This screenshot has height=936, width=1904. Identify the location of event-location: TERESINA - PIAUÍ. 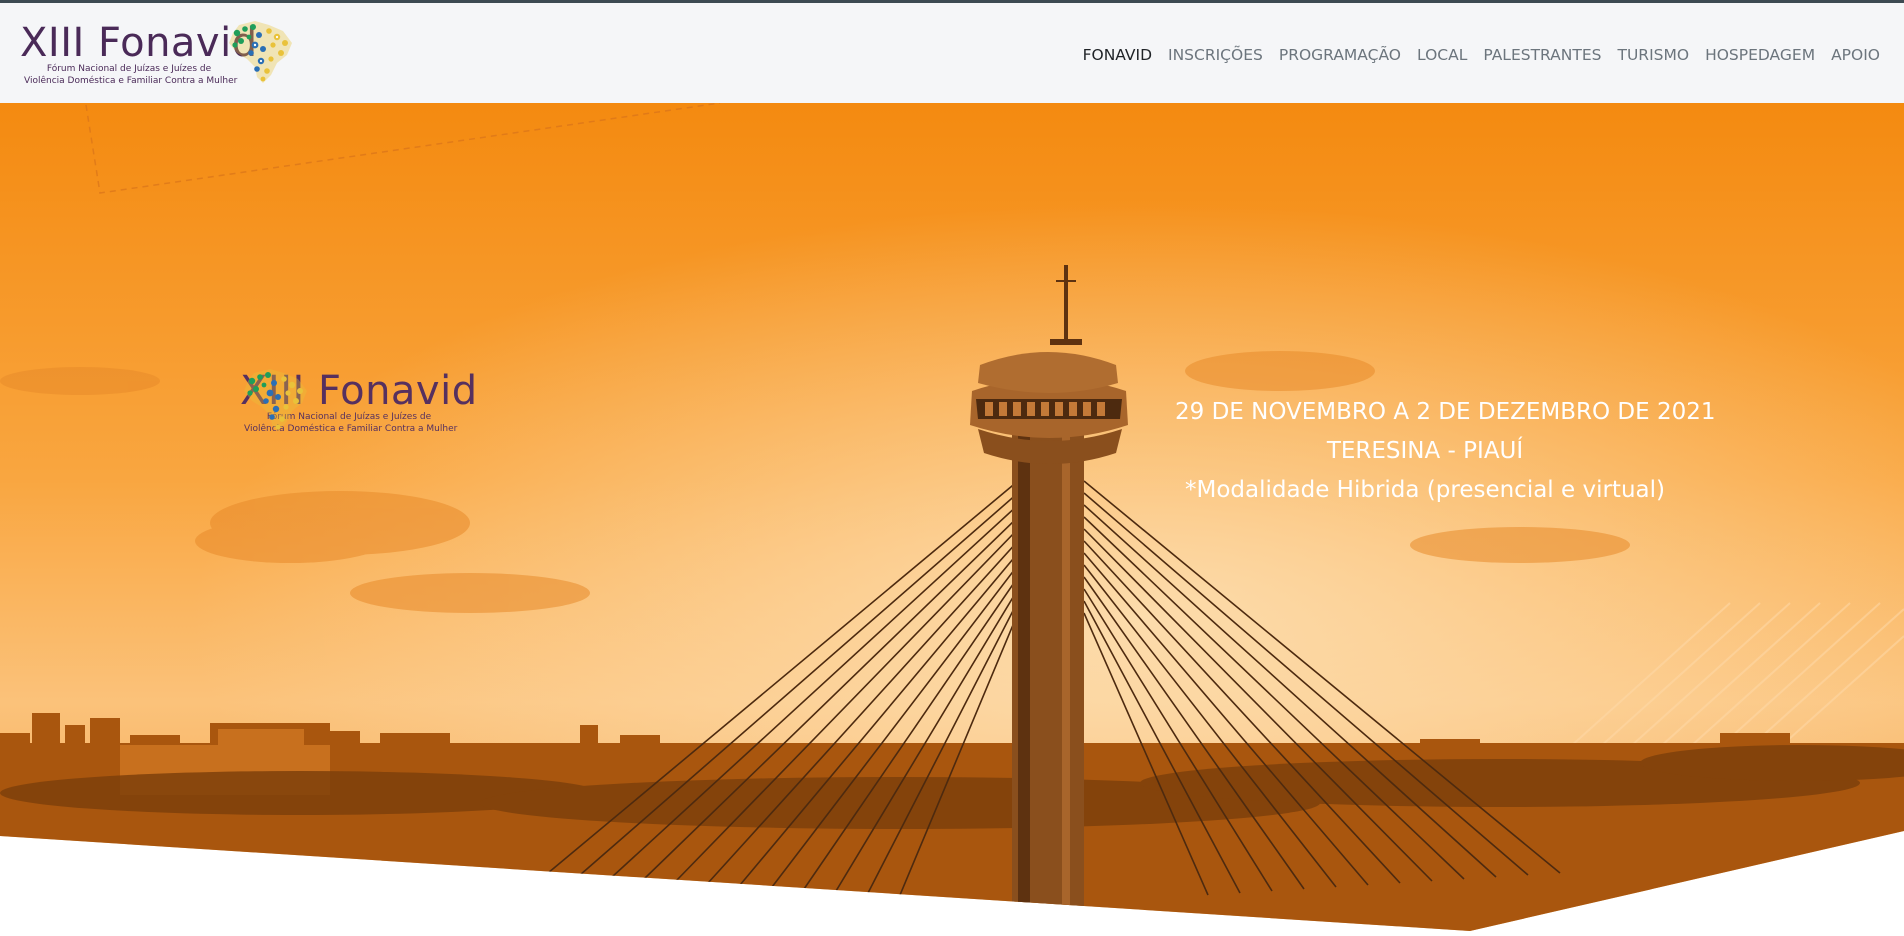
(1425, 451).